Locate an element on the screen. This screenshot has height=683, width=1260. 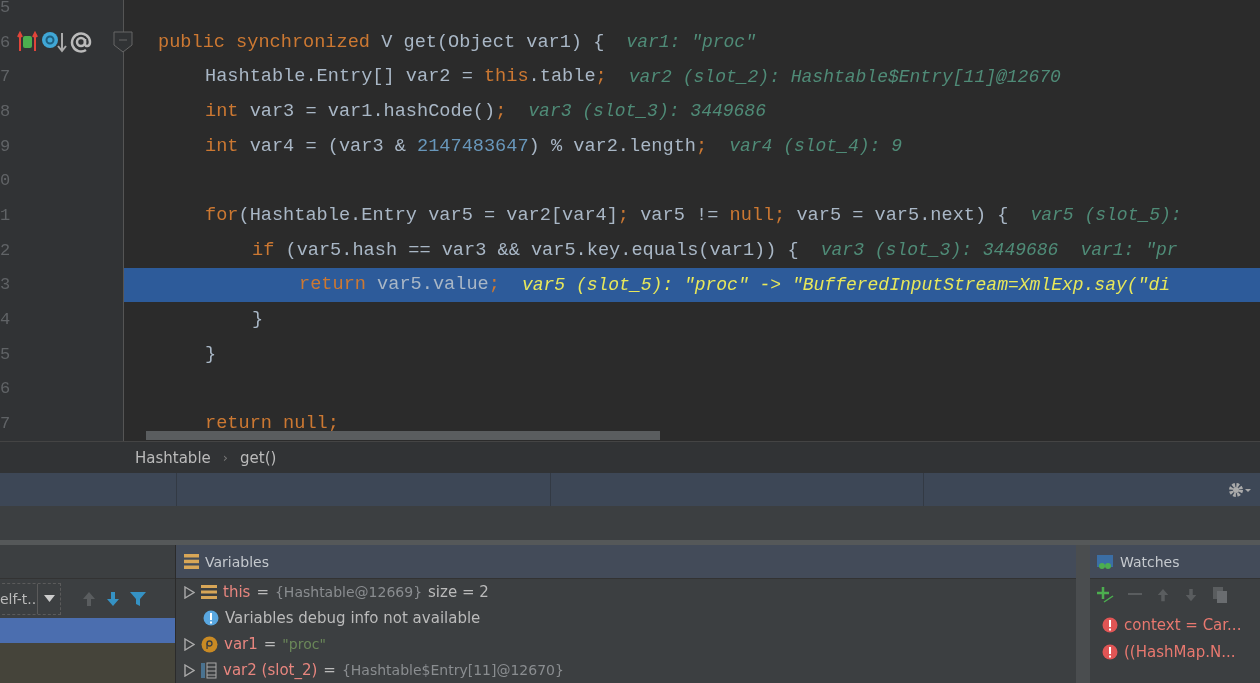
variable-name: var1 is located at coordinates (241, 644).